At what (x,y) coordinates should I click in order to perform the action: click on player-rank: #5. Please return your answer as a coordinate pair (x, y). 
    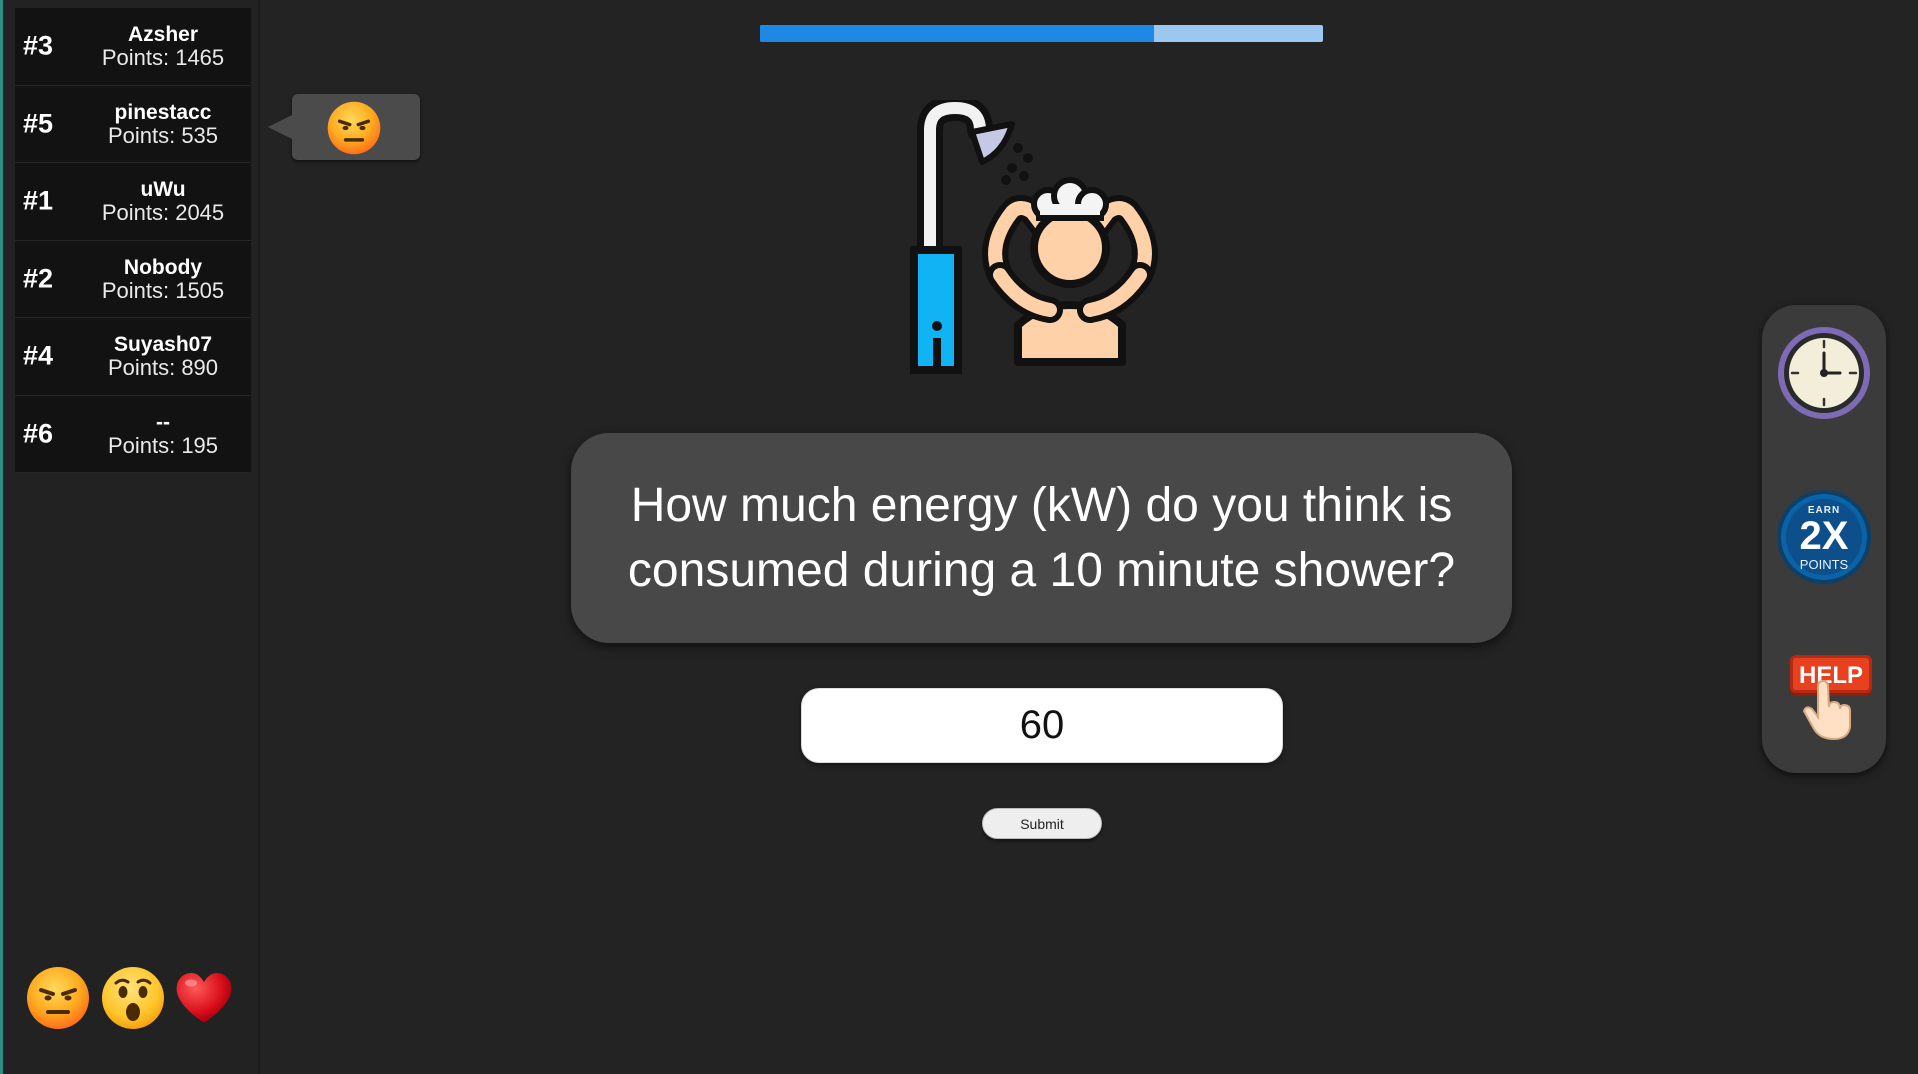
    Looking at the image, I should click on (38, 123).